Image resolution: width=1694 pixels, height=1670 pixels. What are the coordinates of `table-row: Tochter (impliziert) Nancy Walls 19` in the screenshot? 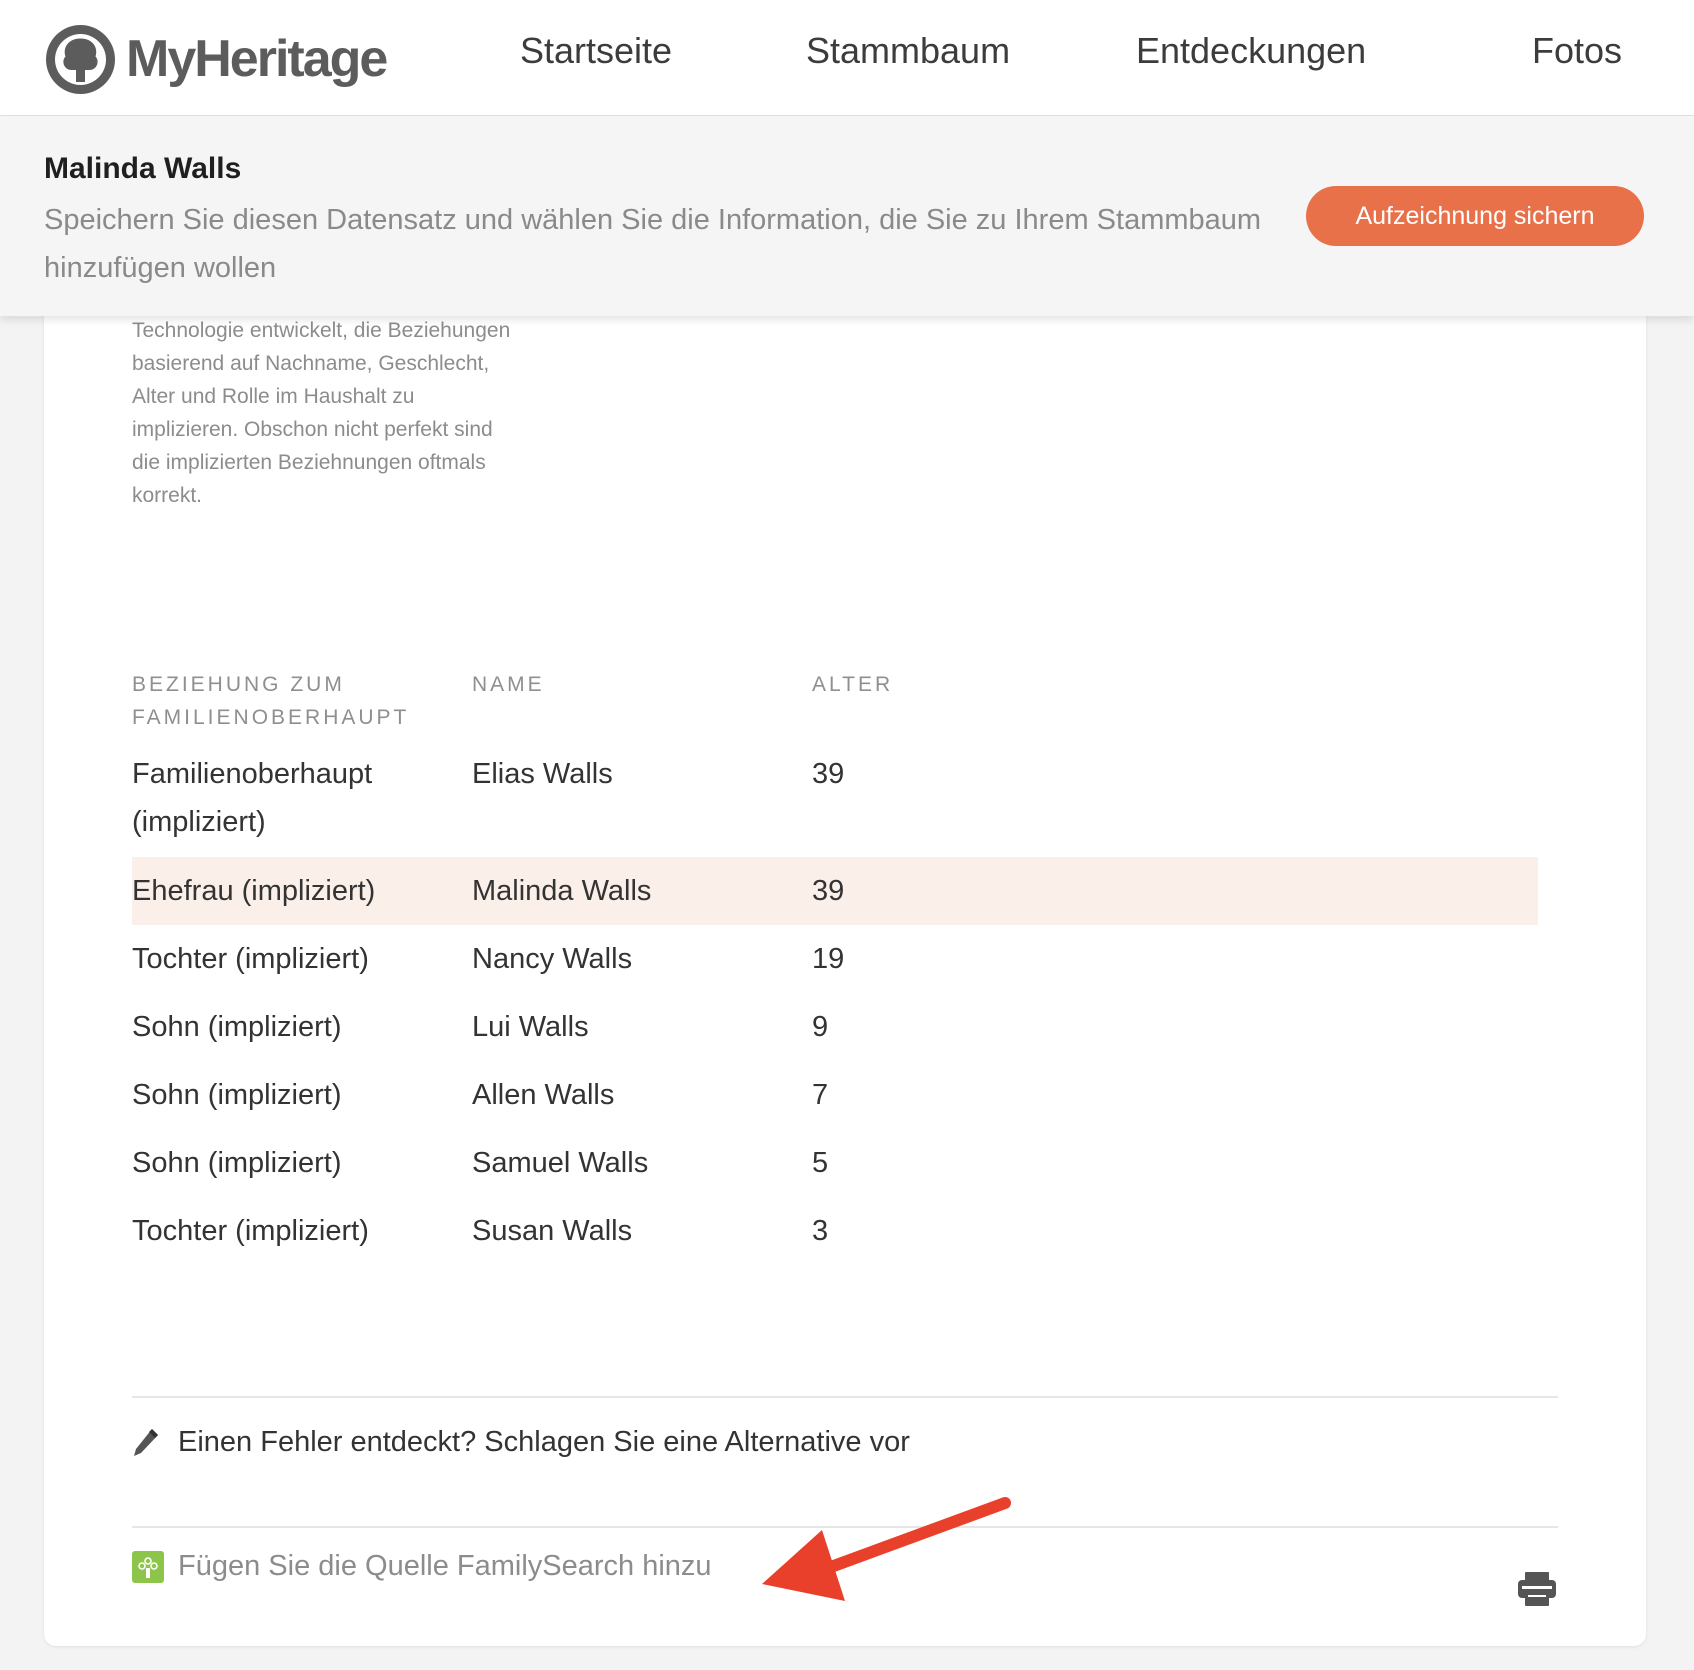 It's located at (835, 963).